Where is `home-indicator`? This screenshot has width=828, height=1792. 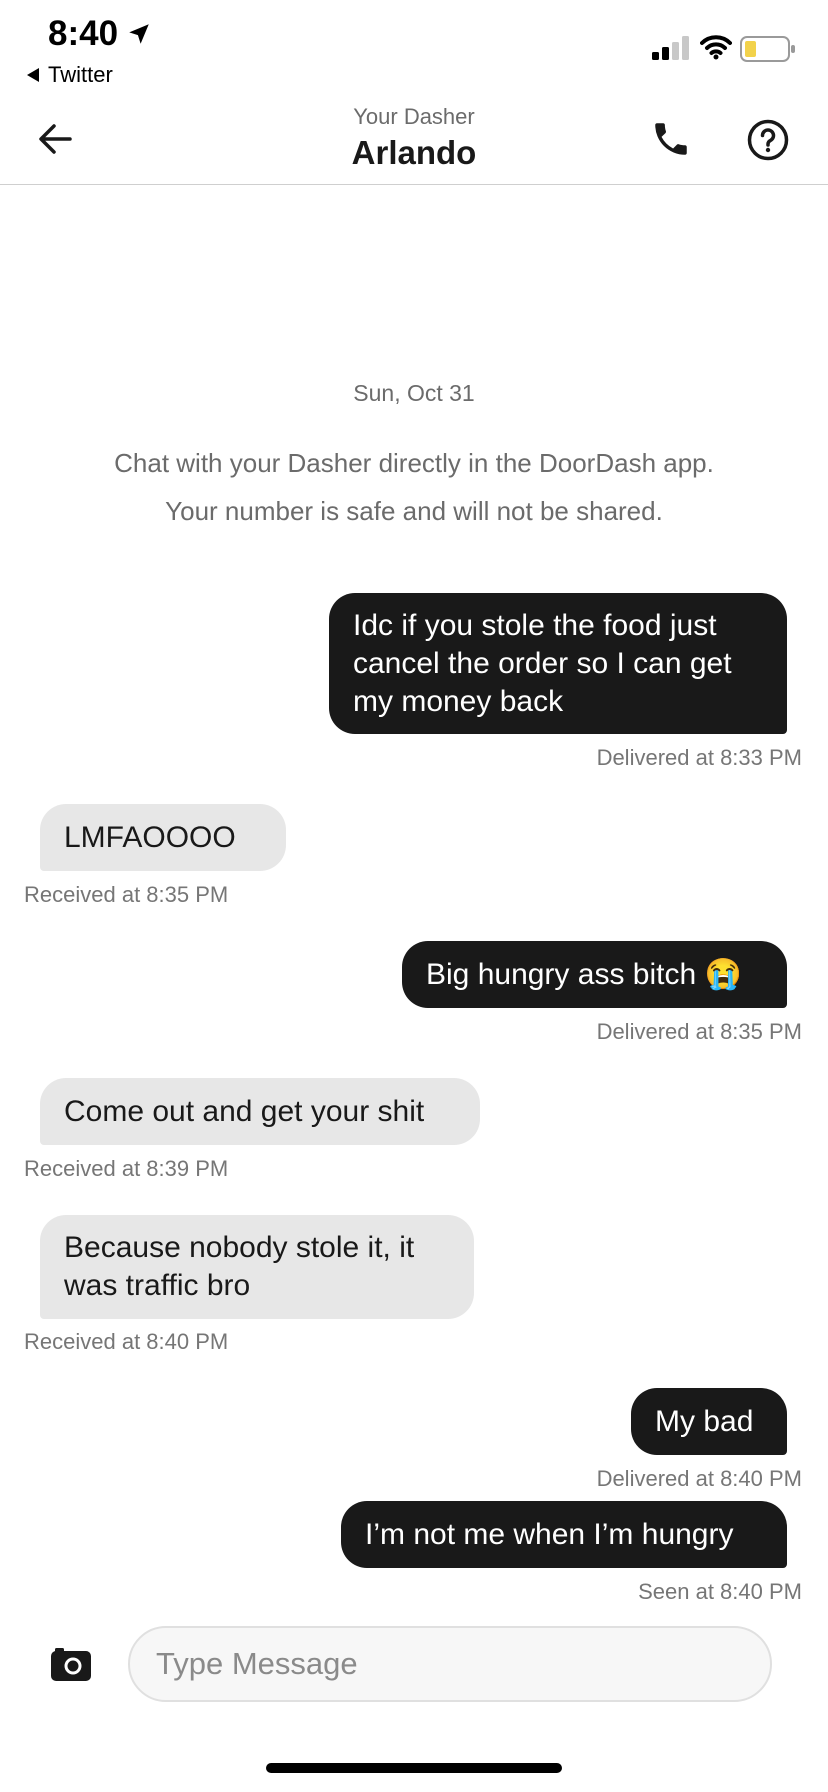
home-indicator is located at coordinates (414, 1768).